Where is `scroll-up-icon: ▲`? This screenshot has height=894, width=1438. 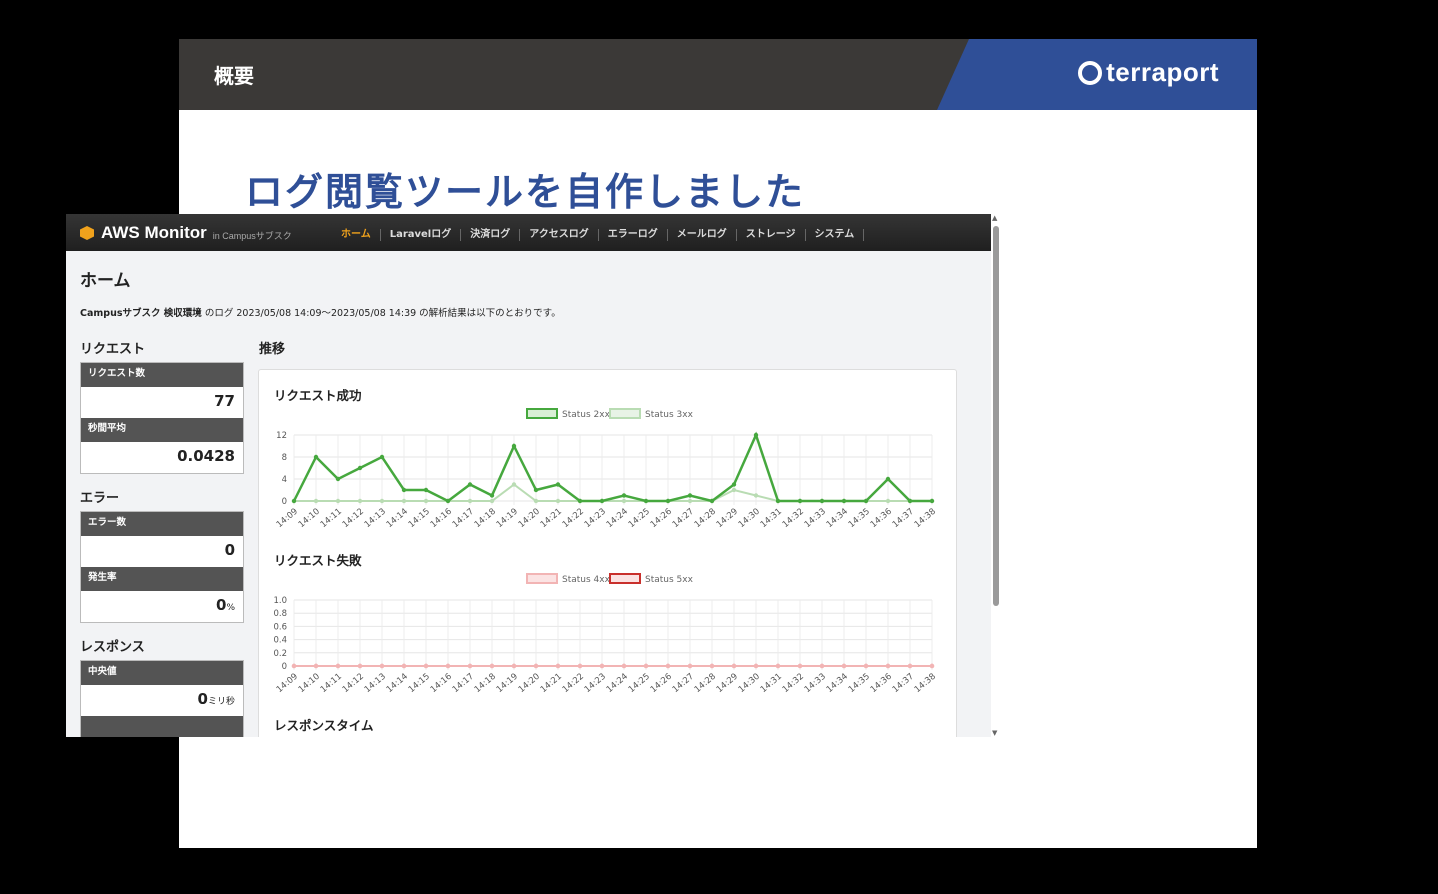
scroll-up-icon: ▲ is located at coordinates (994, 218).